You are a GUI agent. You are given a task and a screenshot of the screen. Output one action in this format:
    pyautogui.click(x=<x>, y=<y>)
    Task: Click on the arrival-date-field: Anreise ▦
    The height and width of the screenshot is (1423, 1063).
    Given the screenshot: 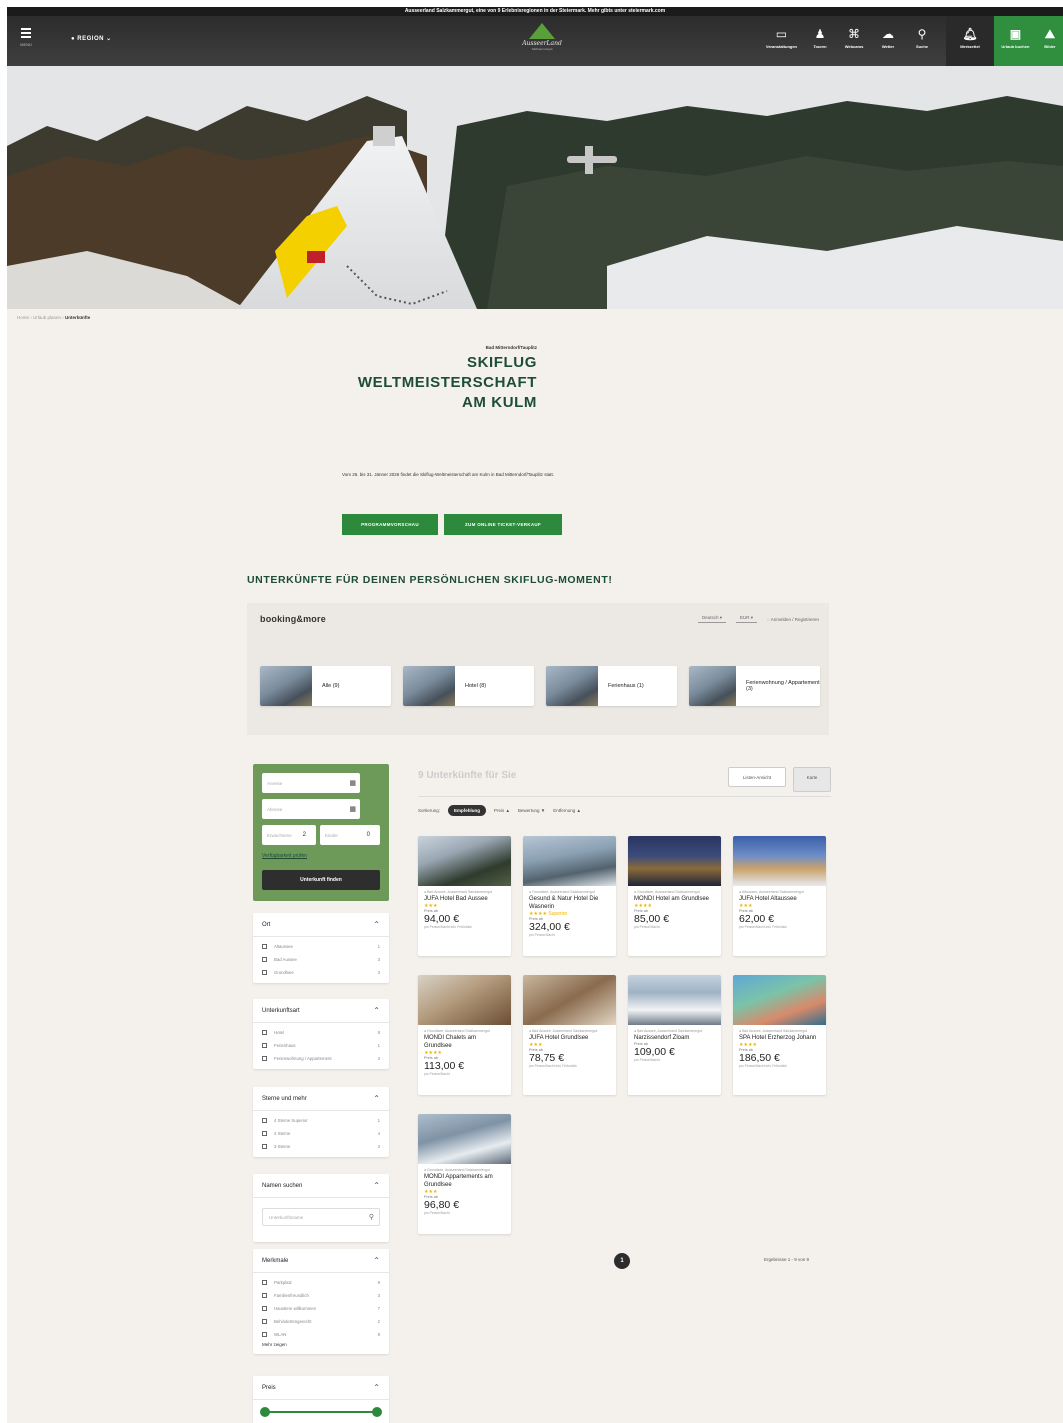 What is the action you would take?
    pyautogui.click(x=311, y=783)
    